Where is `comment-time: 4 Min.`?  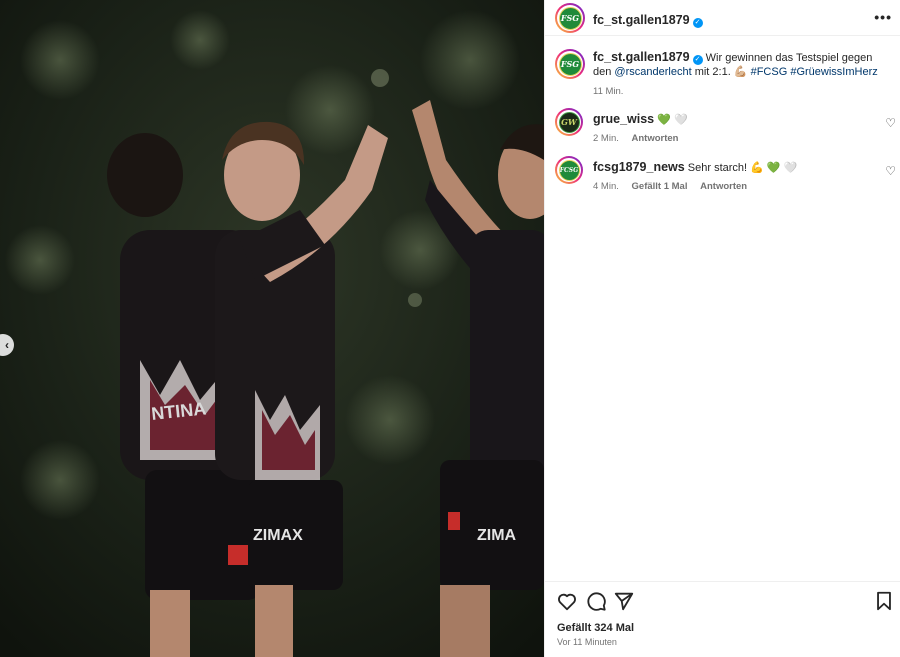
comment-time: 4 Min. is located at coordinates (606, 186).